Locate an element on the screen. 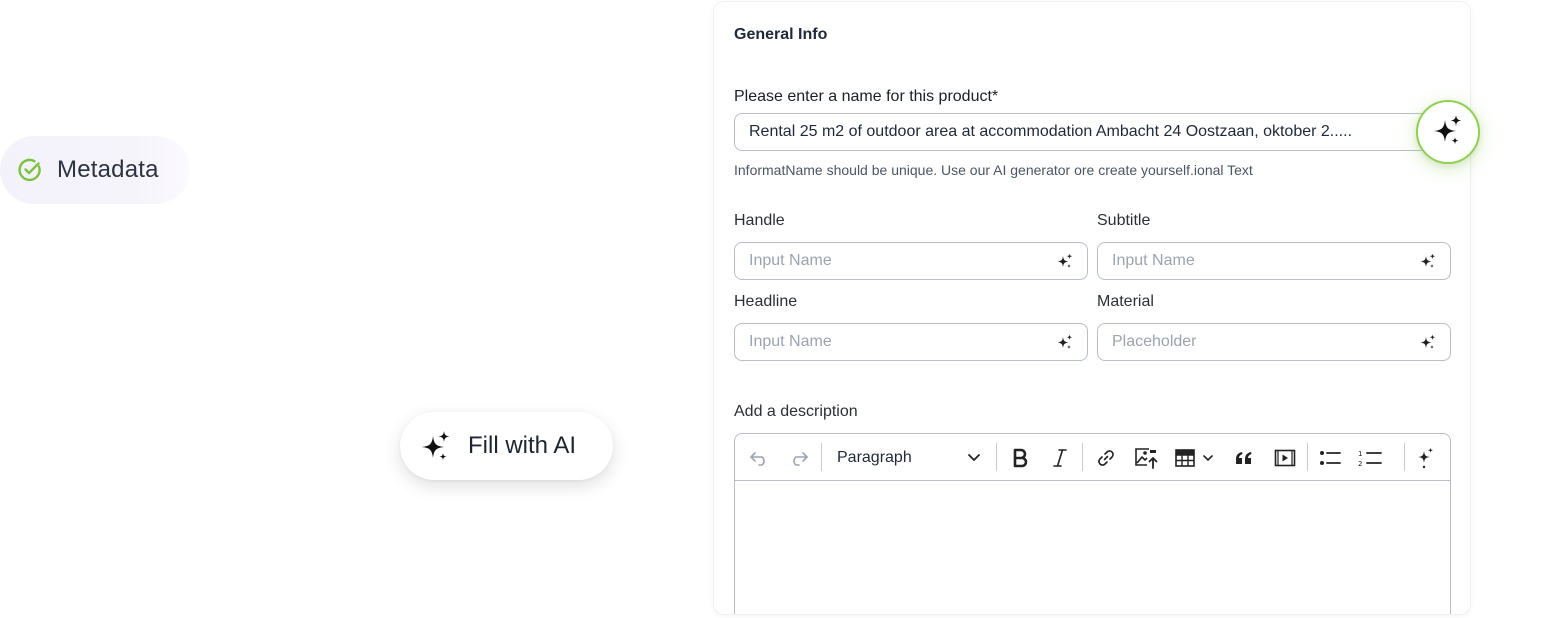 The height and width of the screenshot is (618, 1549). editor-toolbar: Paragraph 1 2 is located at coordinates (1092, 457).